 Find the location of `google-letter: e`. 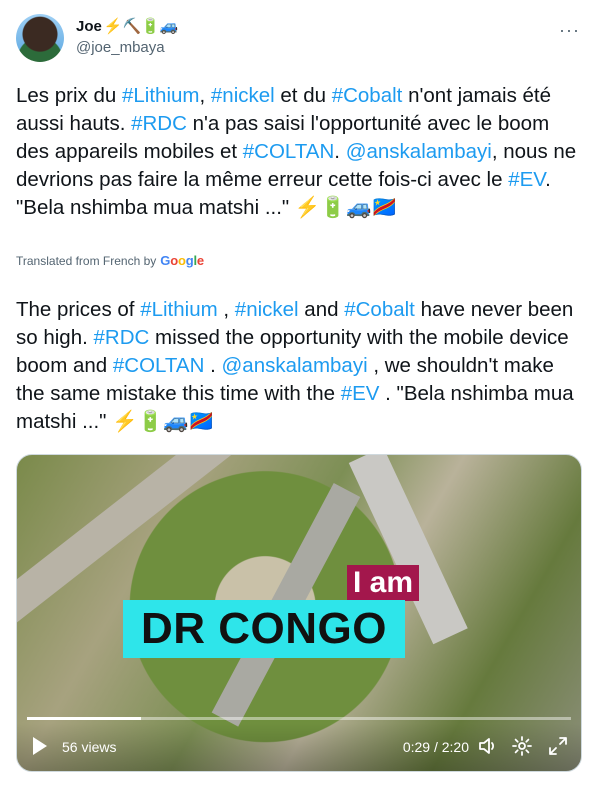

google-letter: e is located at coordinates (200, 260).